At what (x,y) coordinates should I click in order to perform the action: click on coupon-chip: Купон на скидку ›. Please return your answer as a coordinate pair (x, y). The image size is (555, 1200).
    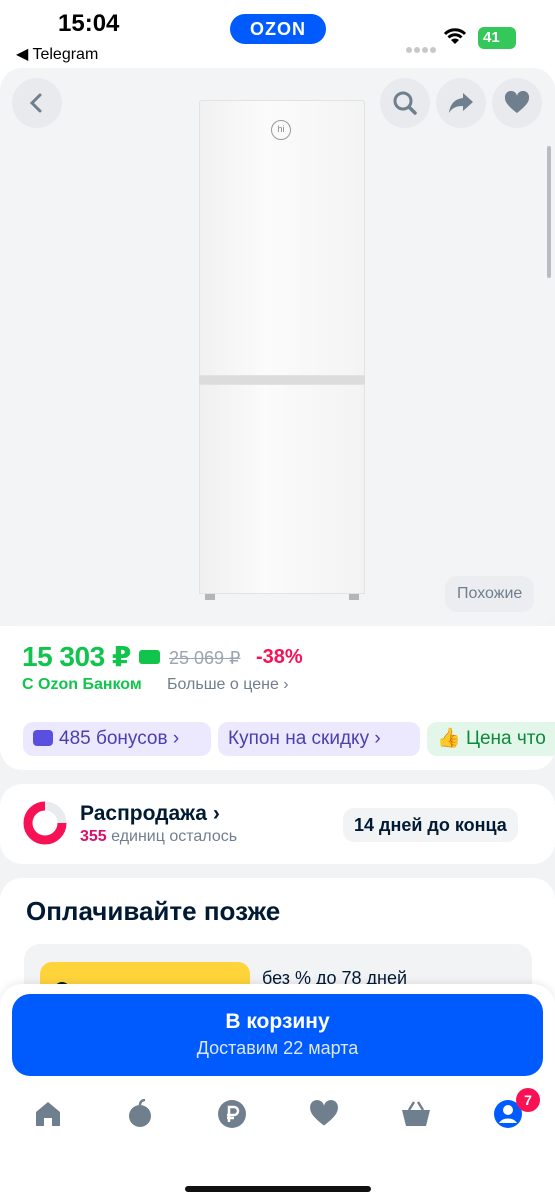
    Looking at the image, I should click on (319, 739).